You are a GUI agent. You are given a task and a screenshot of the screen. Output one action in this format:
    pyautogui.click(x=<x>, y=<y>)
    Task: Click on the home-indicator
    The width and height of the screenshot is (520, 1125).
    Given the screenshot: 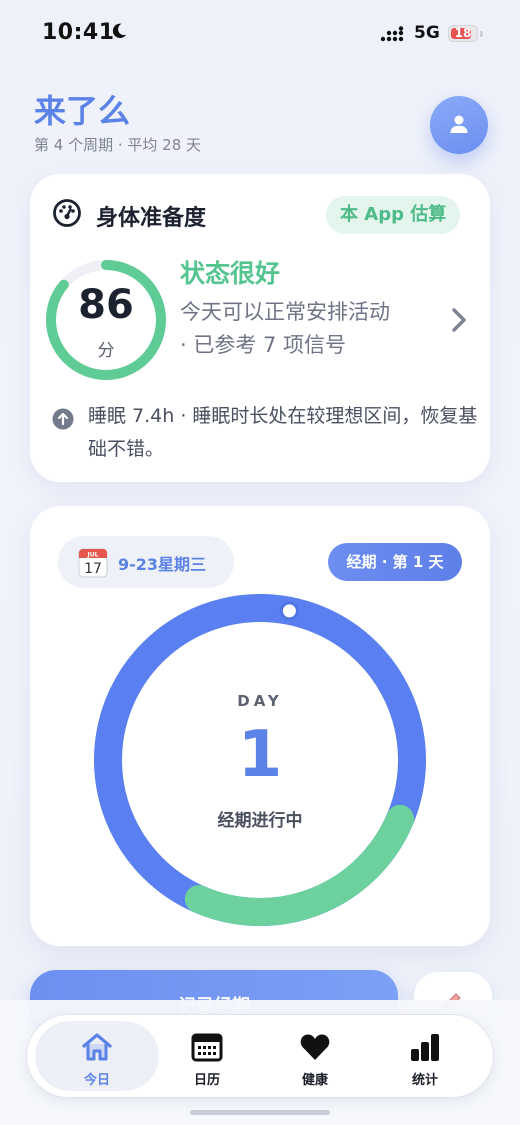 What is the action you would take?
    pyautogui.click(x=260, y=1112)
    